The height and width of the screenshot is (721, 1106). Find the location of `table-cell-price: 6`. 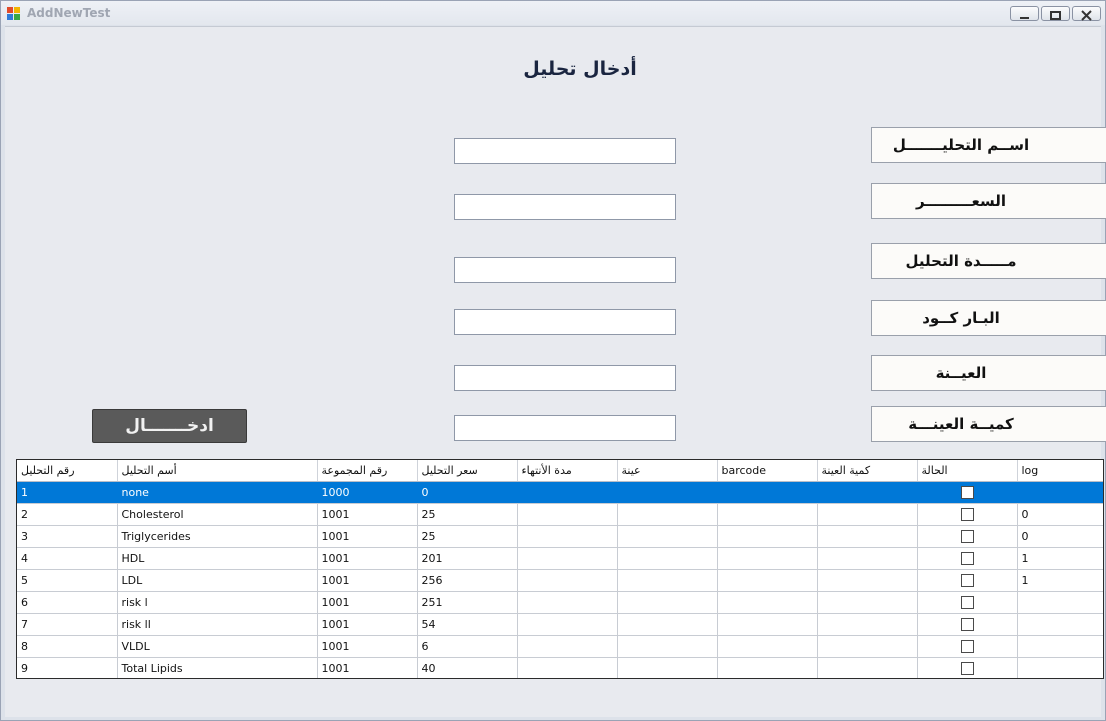

table-cell-price: 6 is located at coordinates (467, 646).